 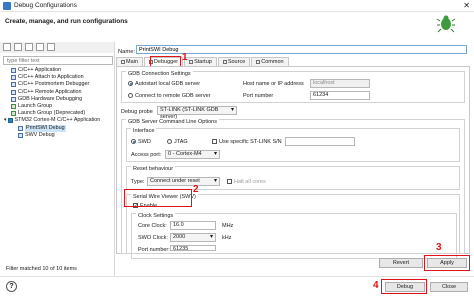 What do you see at coordinates (177, 142) in the screenshot?
I see `jtag-radio: JTAG` at bounding box center [177, 142].